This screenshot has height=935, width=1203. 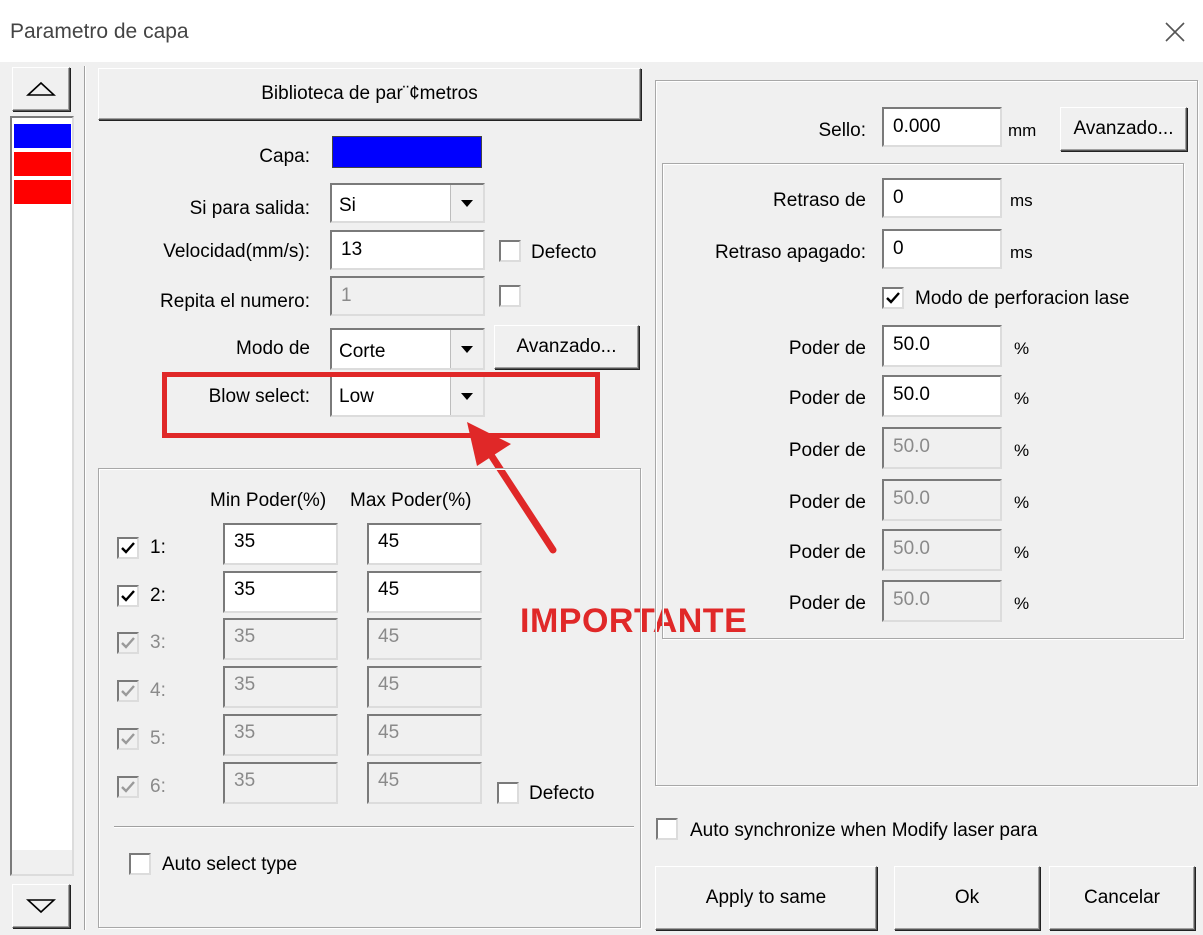 What do you see at coordinates (827, 603) in the screenshot?
I see `poder-label-6: Poder de` at bounding box center [827, 603].